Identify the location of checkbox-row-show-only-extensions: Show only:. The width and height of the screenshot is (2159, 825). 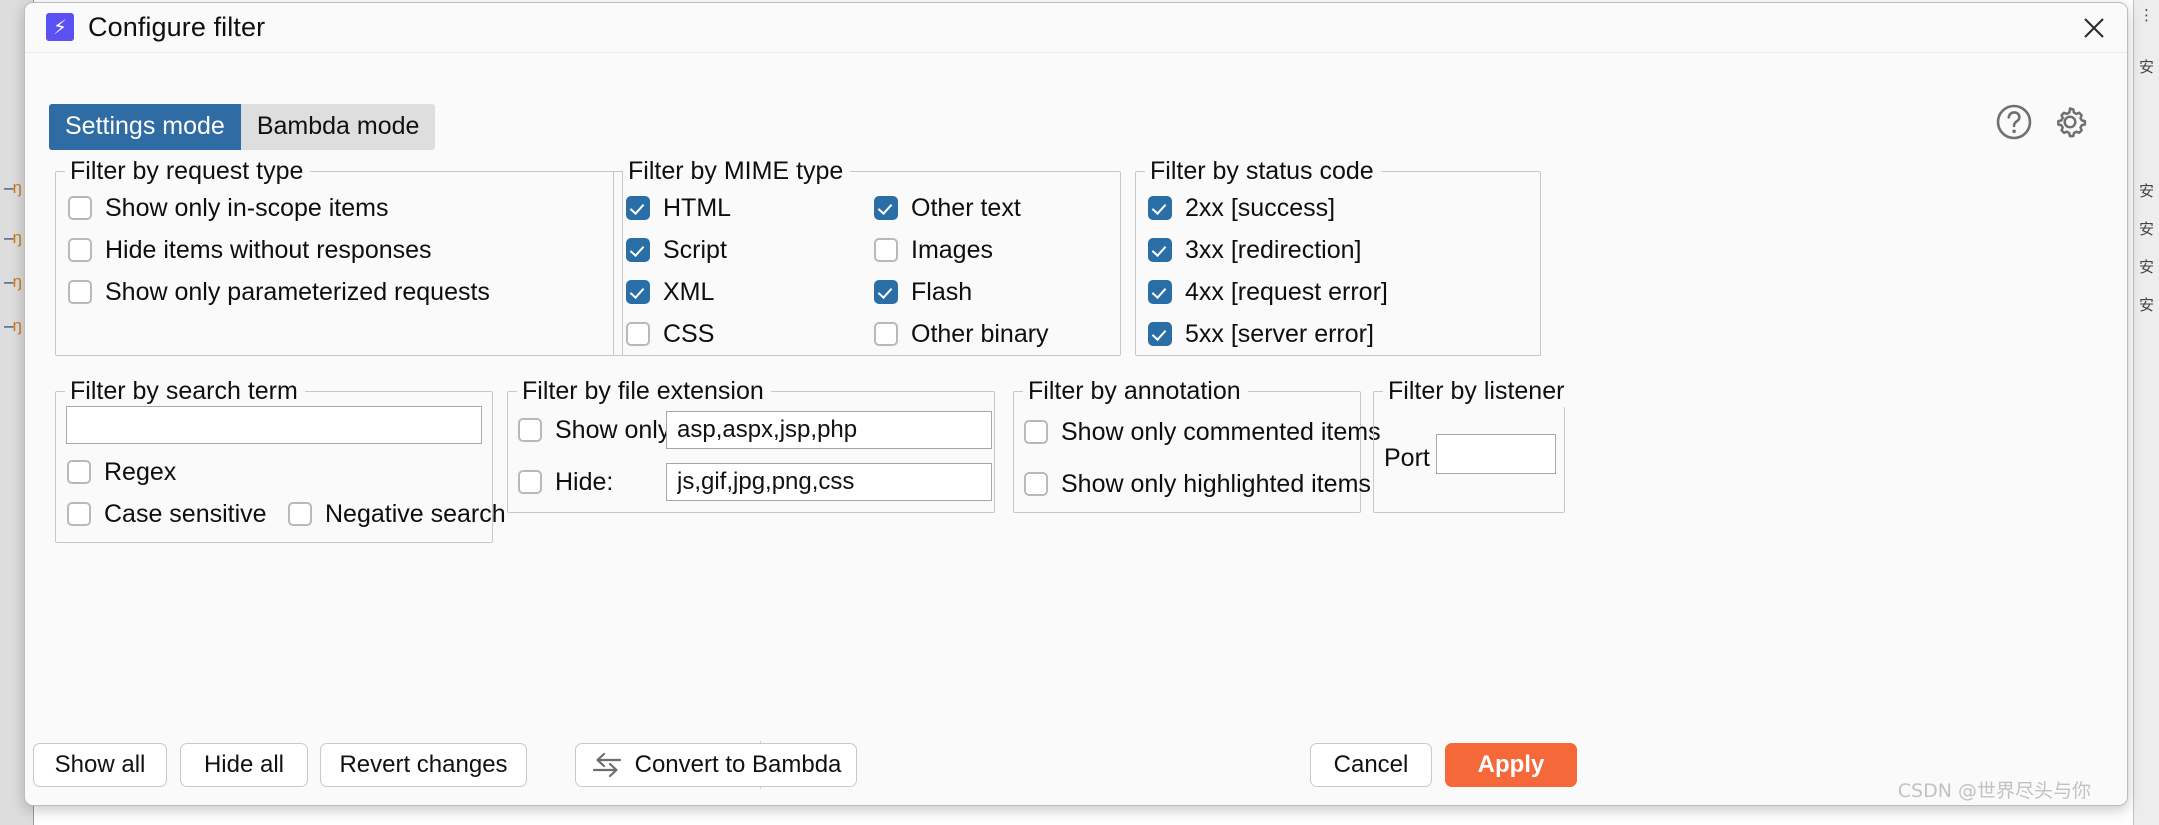
(597, 430).